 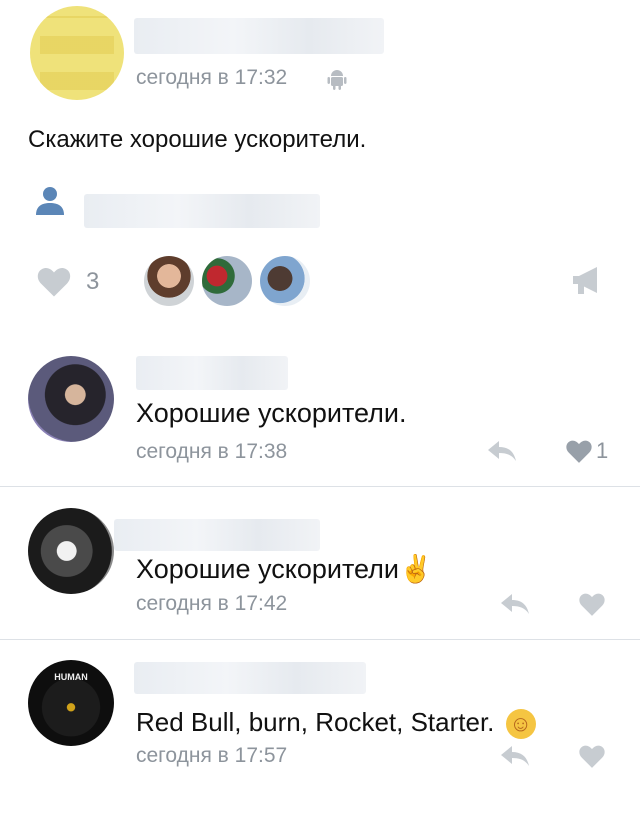 What do you see at coordinates (602, 450) in the screenshot?
I see `comment-like-count: 1` at bounding box center [602, 450].